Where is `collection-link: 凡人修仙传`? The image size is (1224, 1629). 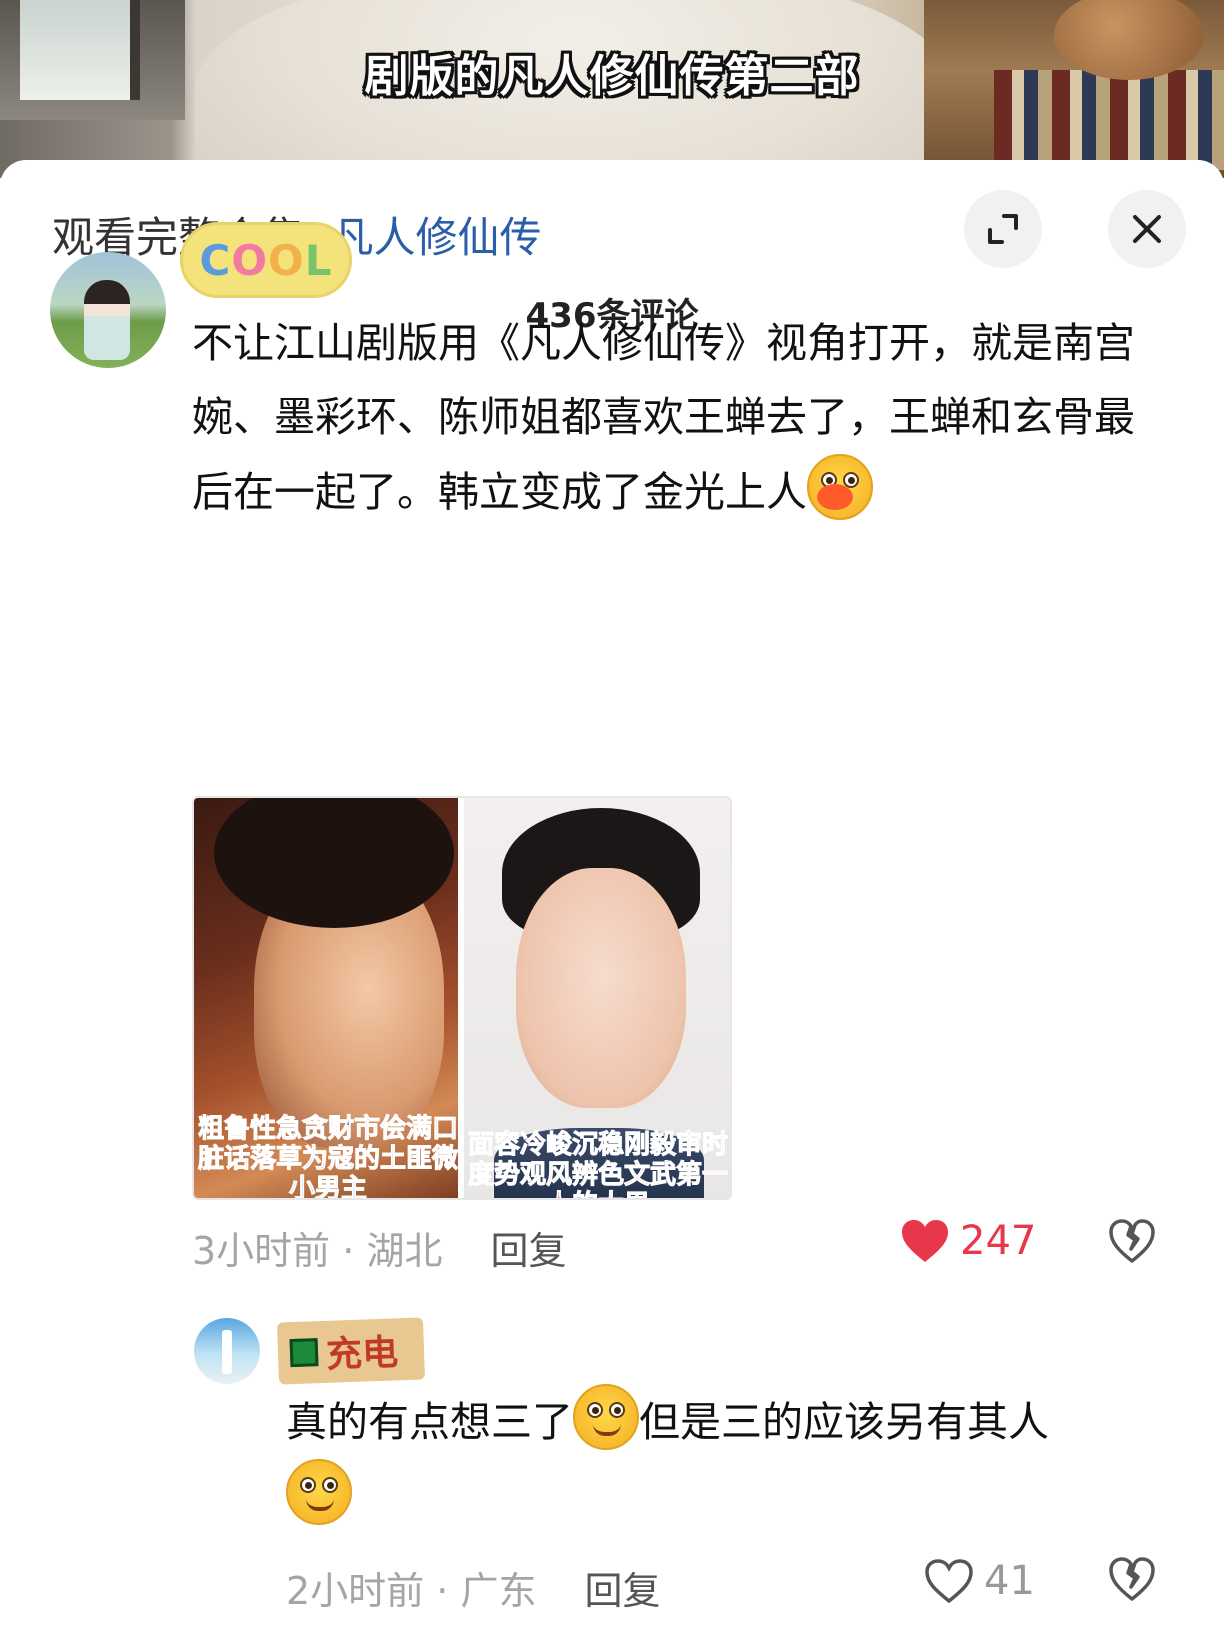 collection-link: 凡人修仙传 is located at coordinates (437, 237).